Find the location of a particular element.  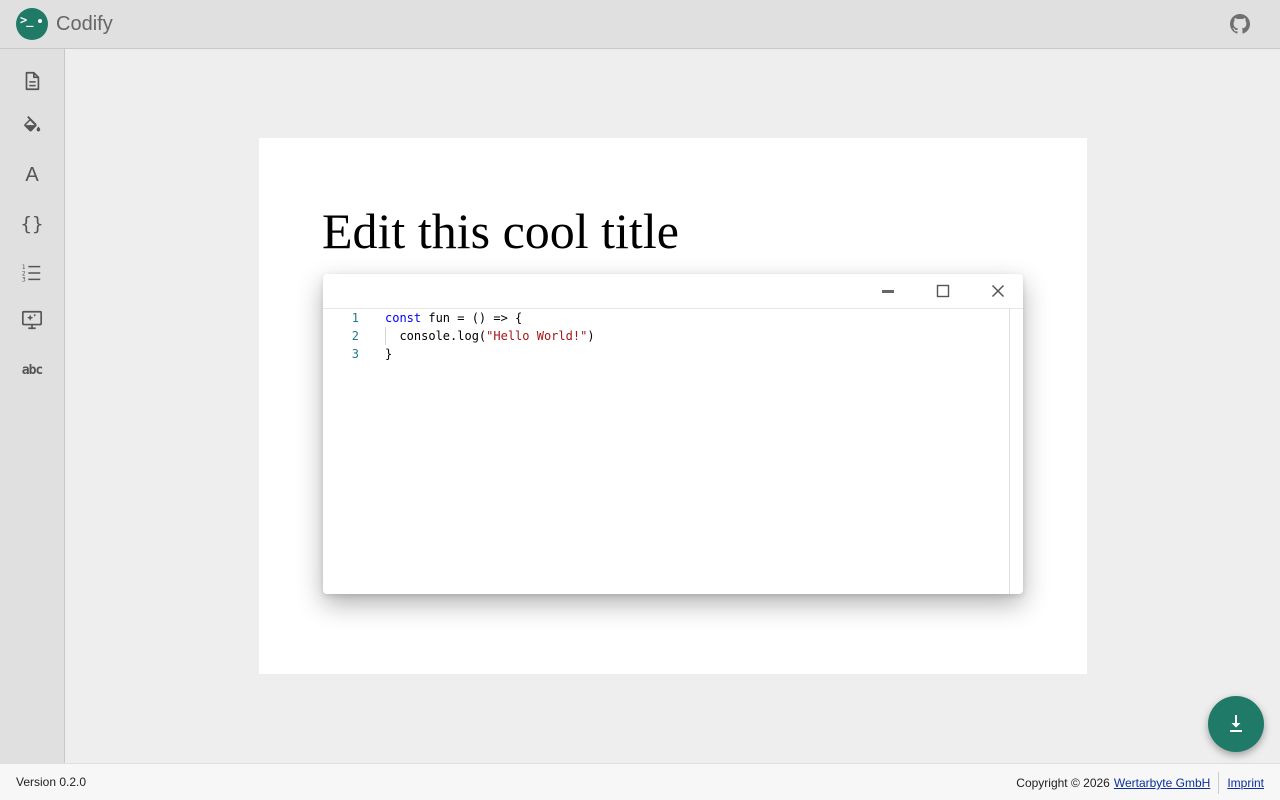

top-app-bar: >_ Codify is located at coordinates (640, 24).